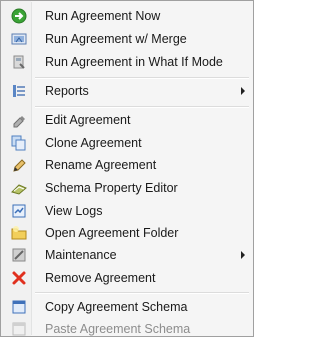 The height and width of the screenshot is (342, 320). Describe the element at coordinates (134, 62) in the screenshot. I see `menu-item-label: Run Agreement in What If Mode` at that location.